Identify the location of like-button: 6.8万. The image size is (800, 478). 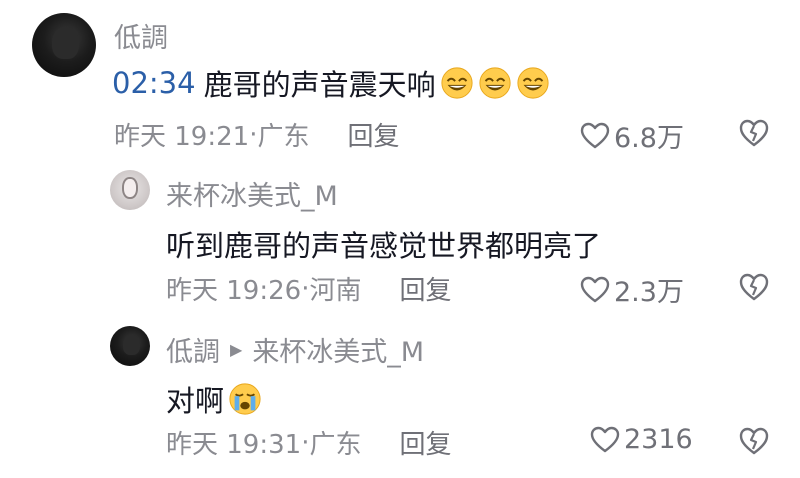
(632, 135).